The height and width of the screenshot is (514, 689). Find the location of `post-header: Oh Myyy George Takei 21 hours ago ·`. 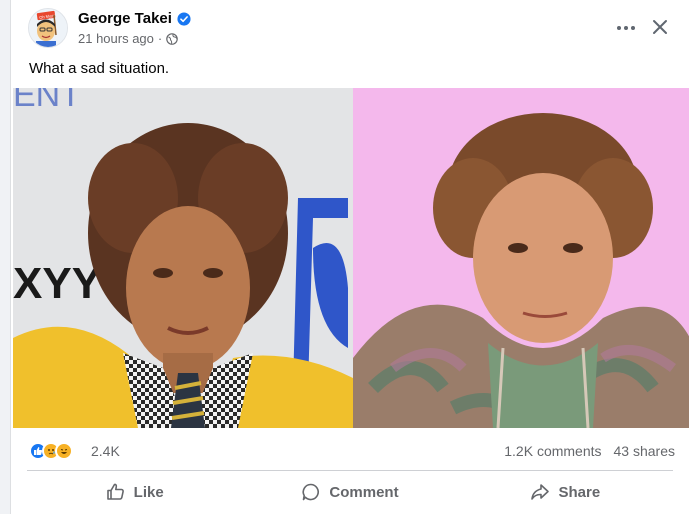

post-header: Oh Myyy George Takei 21 hours ago · is located at coordinates (350, 28).